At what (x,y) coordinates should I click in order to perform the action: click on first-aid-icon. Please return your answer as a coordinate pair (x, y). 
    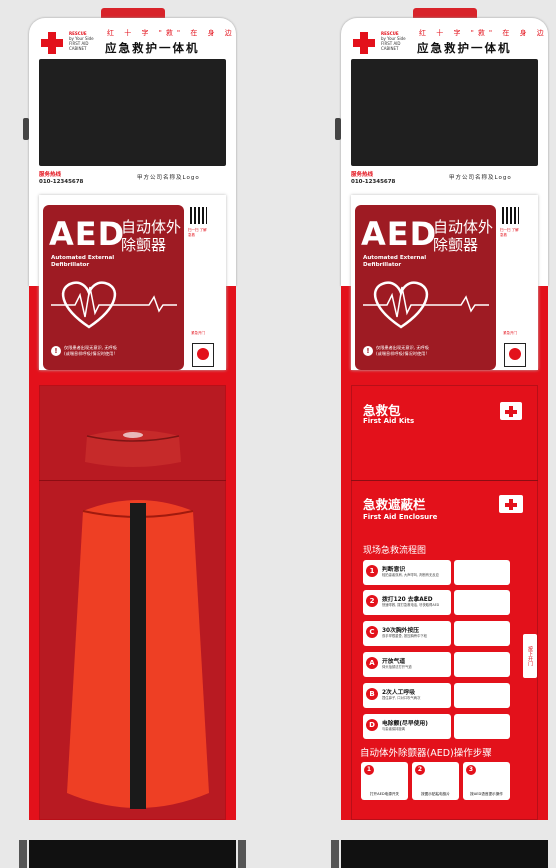
    Looking at the image, I should click on (511, 411).